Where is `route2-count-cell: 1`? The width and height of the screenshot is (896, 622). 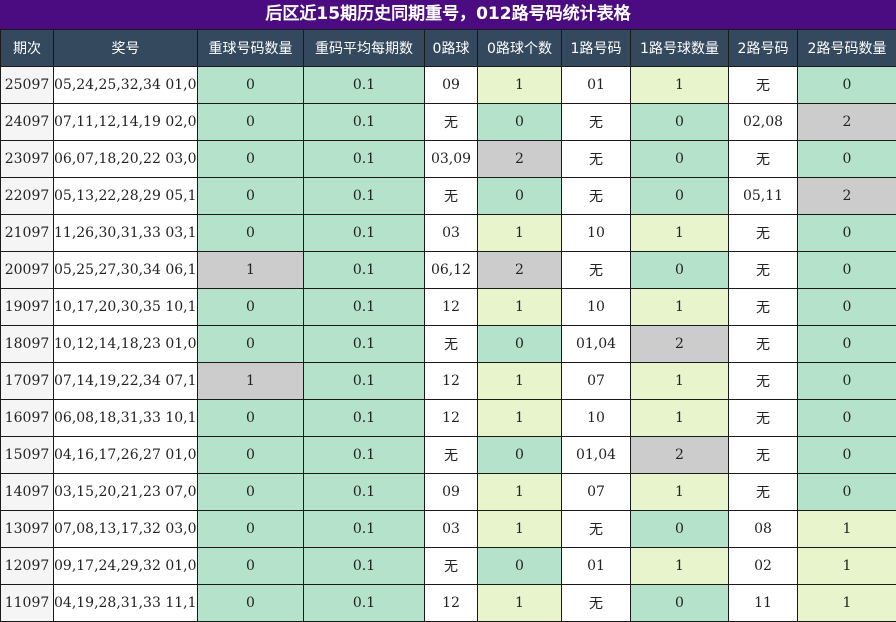
route2-count-cell: 1 is located at coordinates (847, 566).